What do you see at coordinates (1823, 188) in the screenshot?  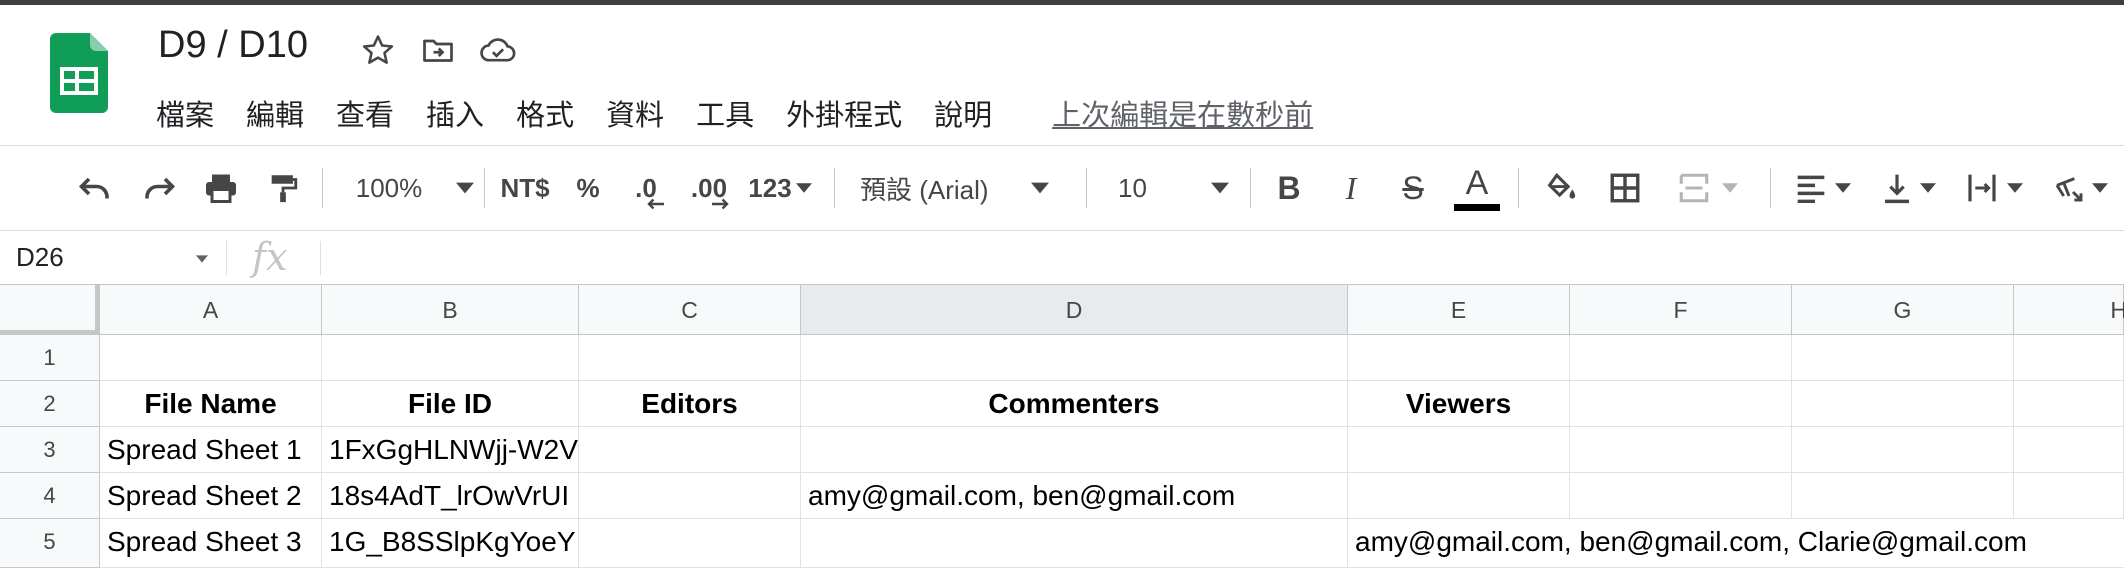 I see `horizontal-align-button` at bounding box center [1823, 188].